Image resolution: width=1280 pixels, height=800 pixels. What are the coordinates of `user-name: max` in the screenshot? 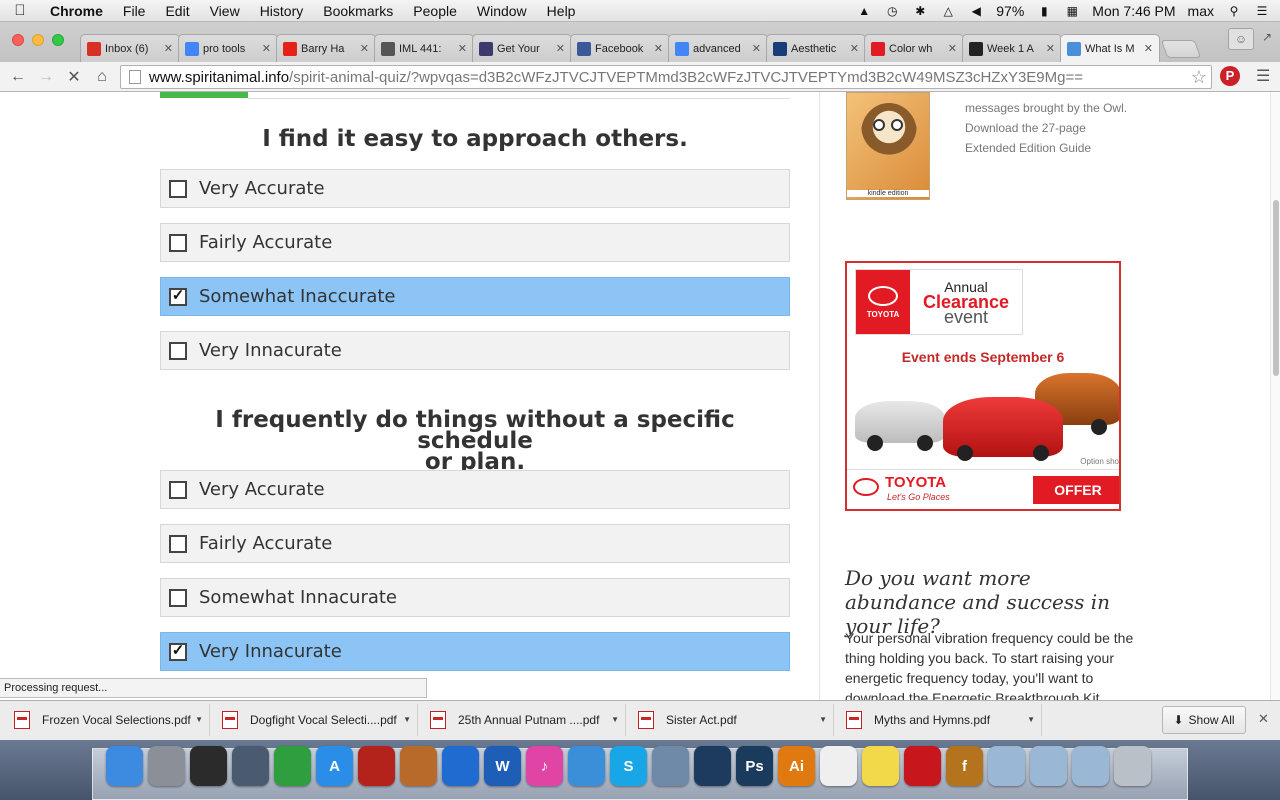 It's located at (1201, 11).